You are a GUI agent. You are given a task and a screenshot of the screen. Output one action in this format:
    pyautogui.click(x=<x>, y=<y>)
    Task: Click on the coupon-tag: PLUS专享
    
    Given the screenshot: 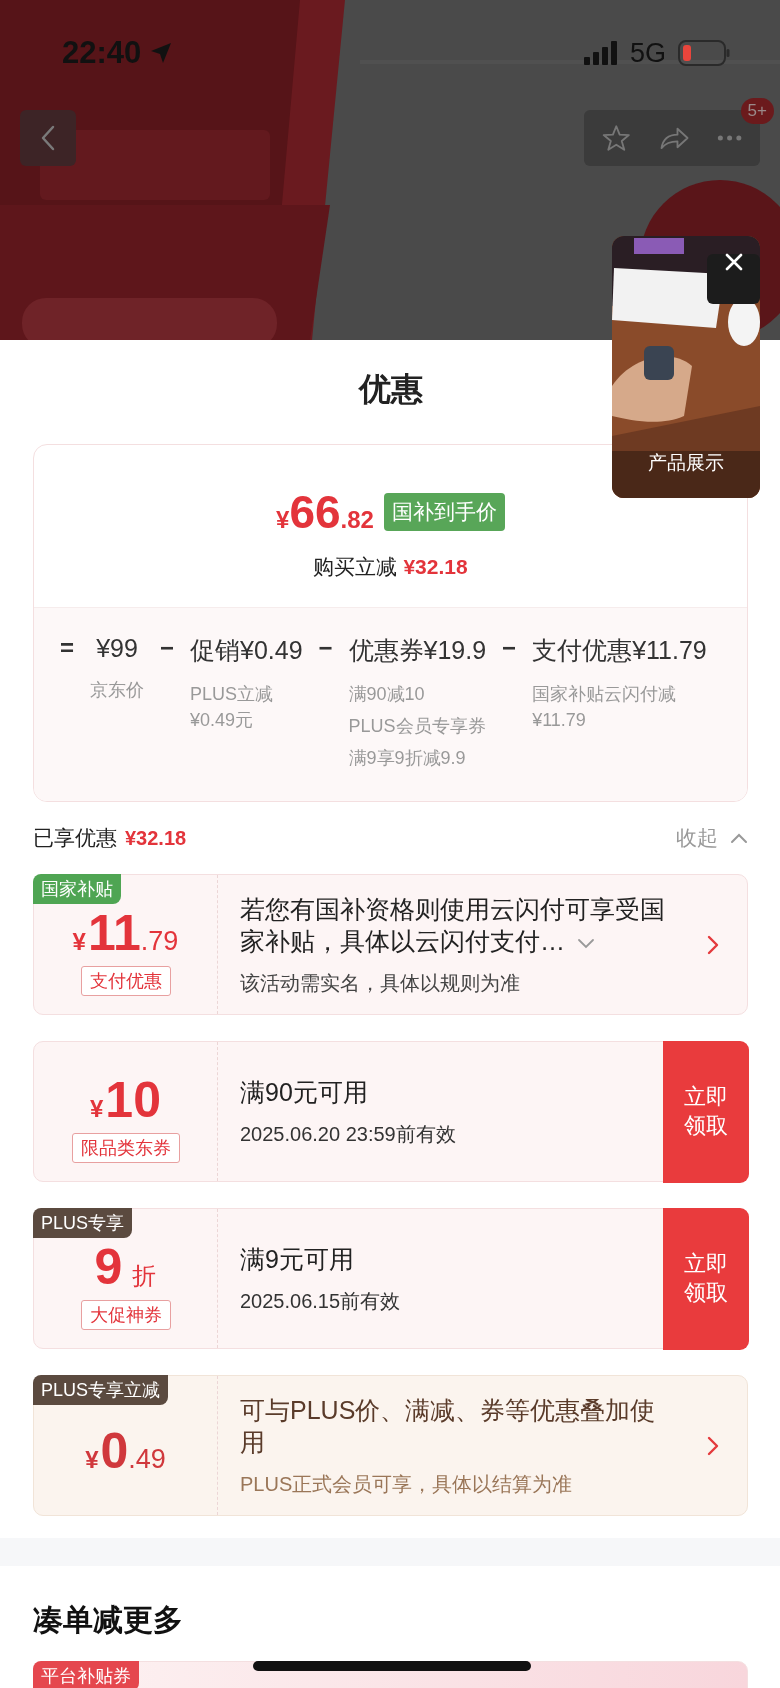 What is the action you would take?
    pyautogui.click(x=83, y=1223)
    